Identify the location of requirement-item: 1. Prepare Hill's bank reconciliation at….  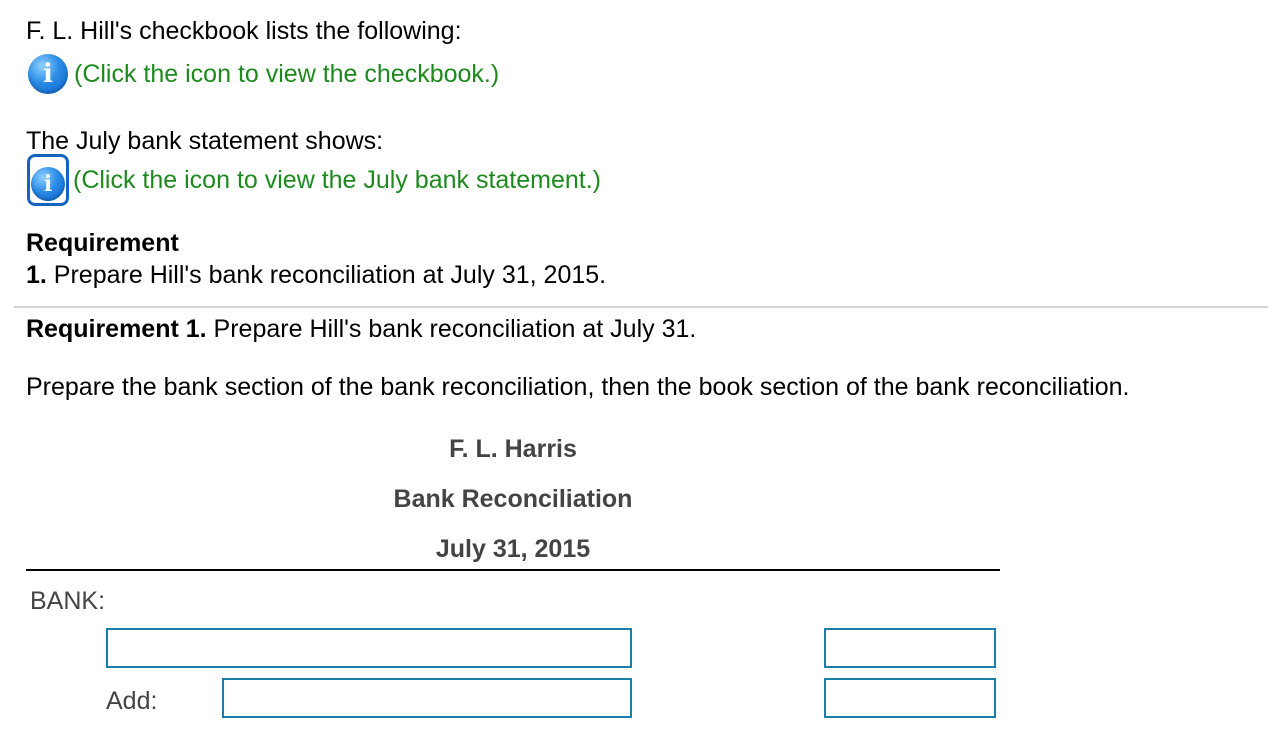
(316, 275).